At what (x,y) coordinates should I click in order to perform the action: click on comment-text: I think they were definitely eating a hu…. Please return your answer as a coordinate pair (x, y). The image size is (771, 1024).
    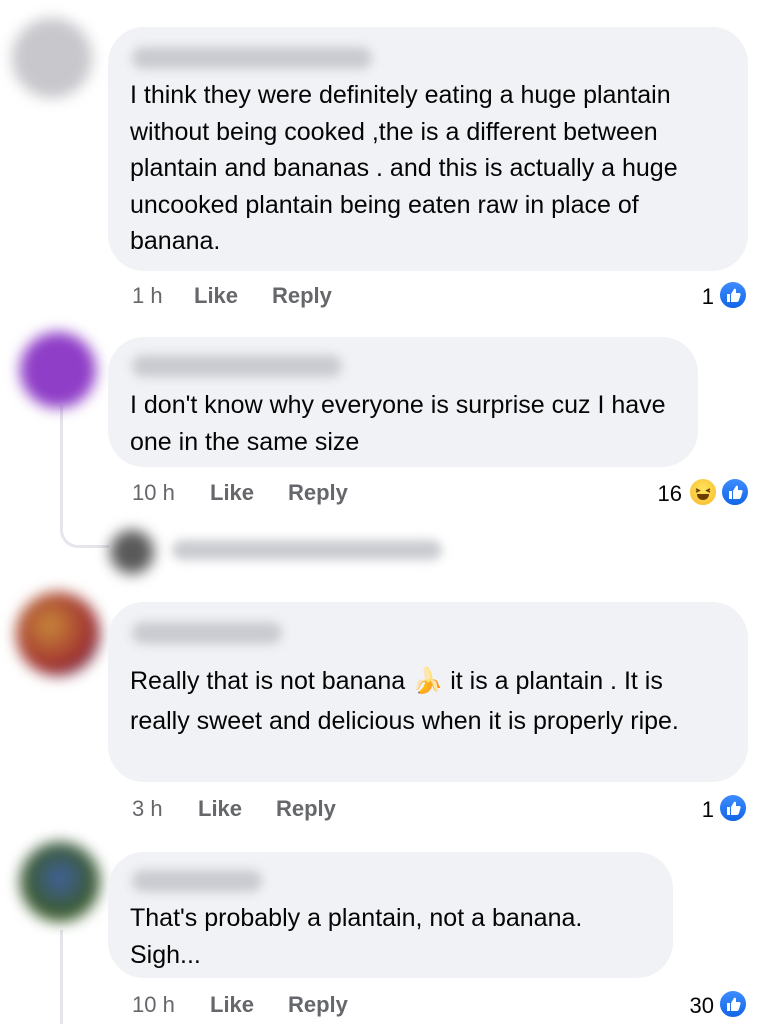
    Looking at the image, I should click on (404, 168).